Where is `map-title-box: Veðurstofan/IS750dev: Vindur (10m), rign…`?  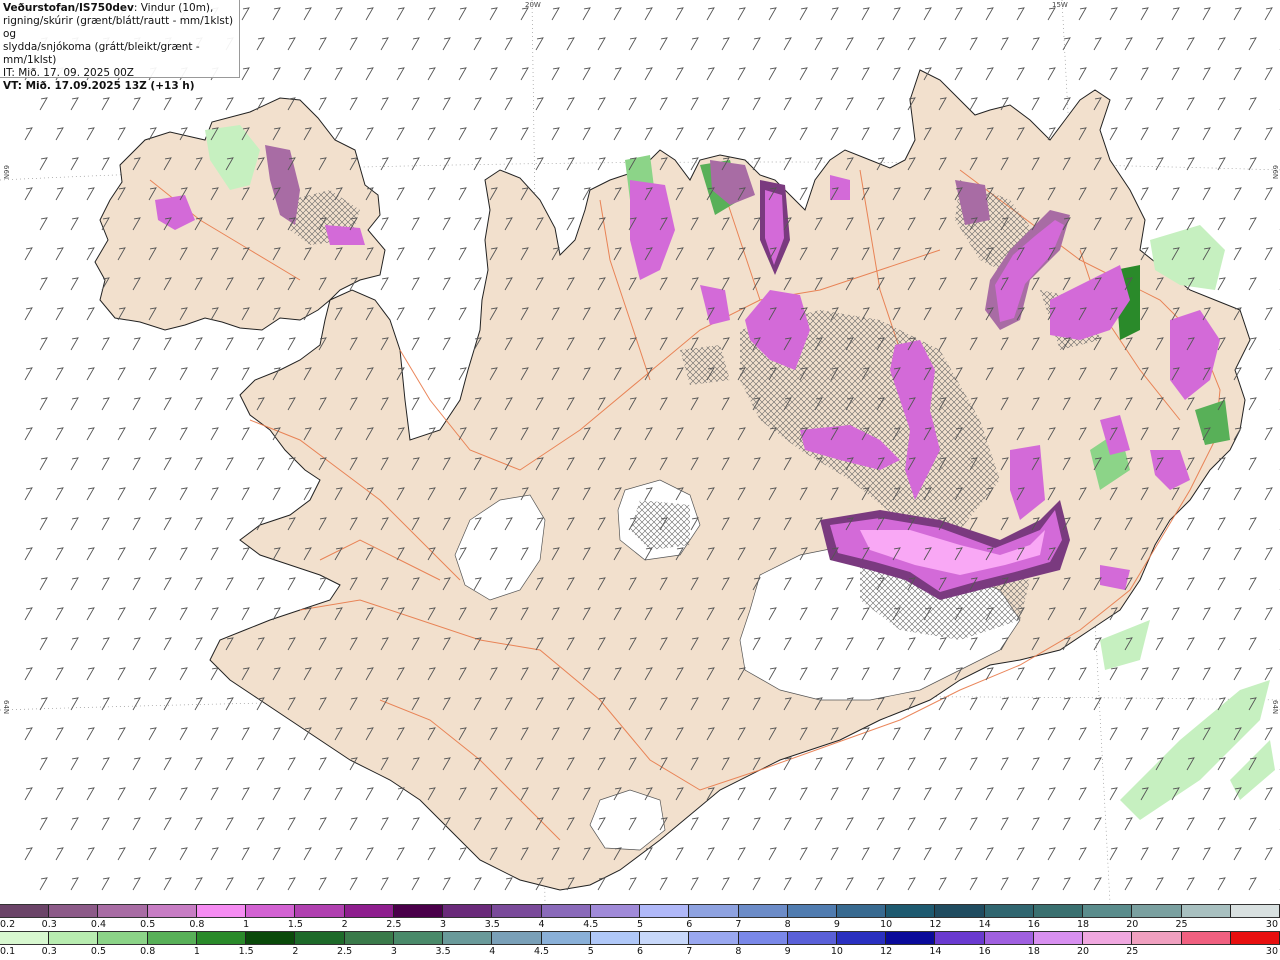 map-title-box: Veðurstofan/IS750dev: Vindur (10m), rign… is located at coordinates (120, 46).